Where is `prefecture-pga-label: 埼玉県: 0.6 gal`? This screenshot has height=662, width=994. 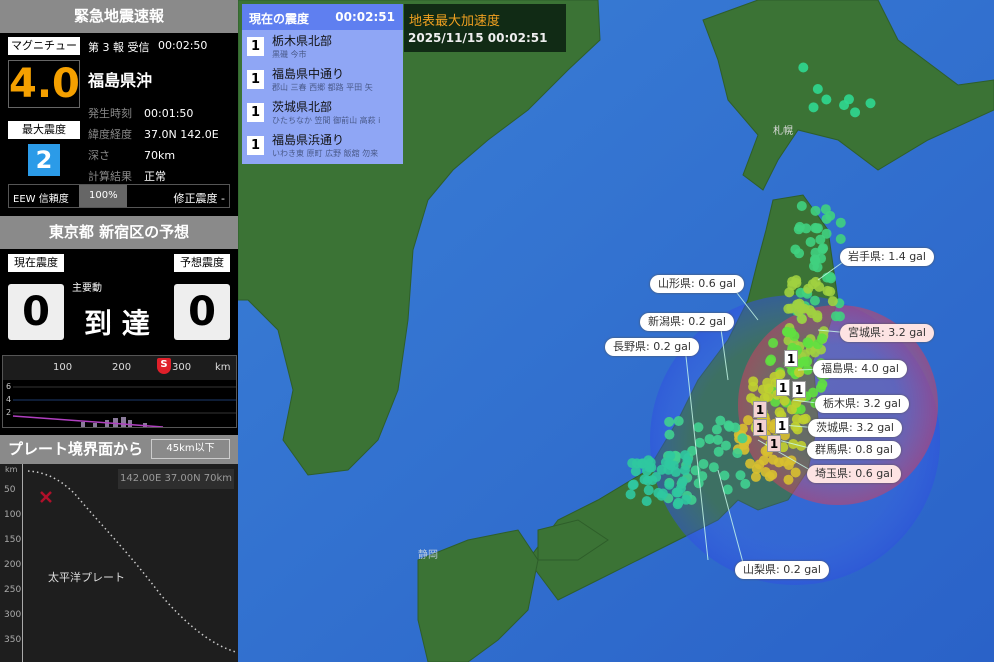 prefecture-pga-label: 埼玉県: 0.6 gal is located at coordinates (854, 474).